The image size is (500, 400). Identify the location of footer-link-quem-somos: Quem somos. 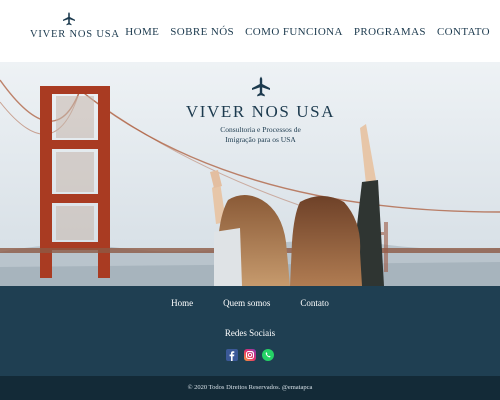
(246, 303).